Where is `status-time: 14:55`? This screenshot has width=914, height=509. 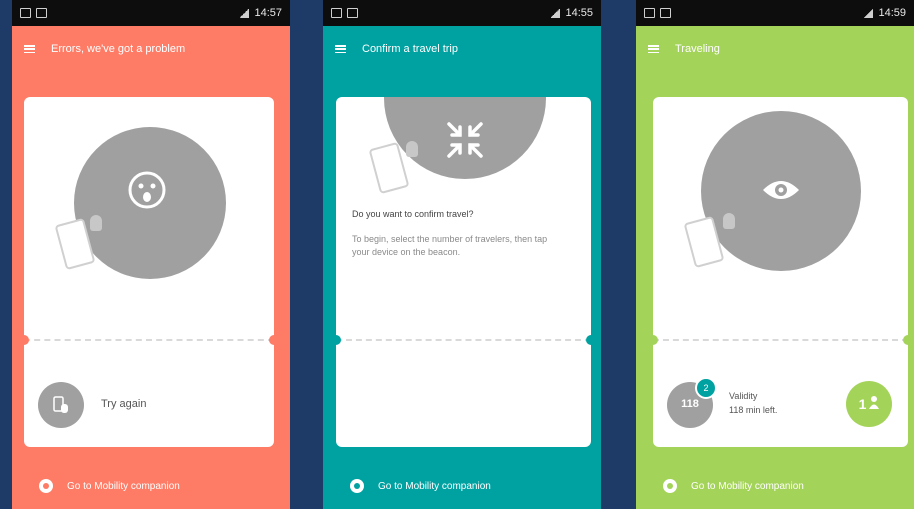
status-time: 14:55 is located at coordinates (579, 13).